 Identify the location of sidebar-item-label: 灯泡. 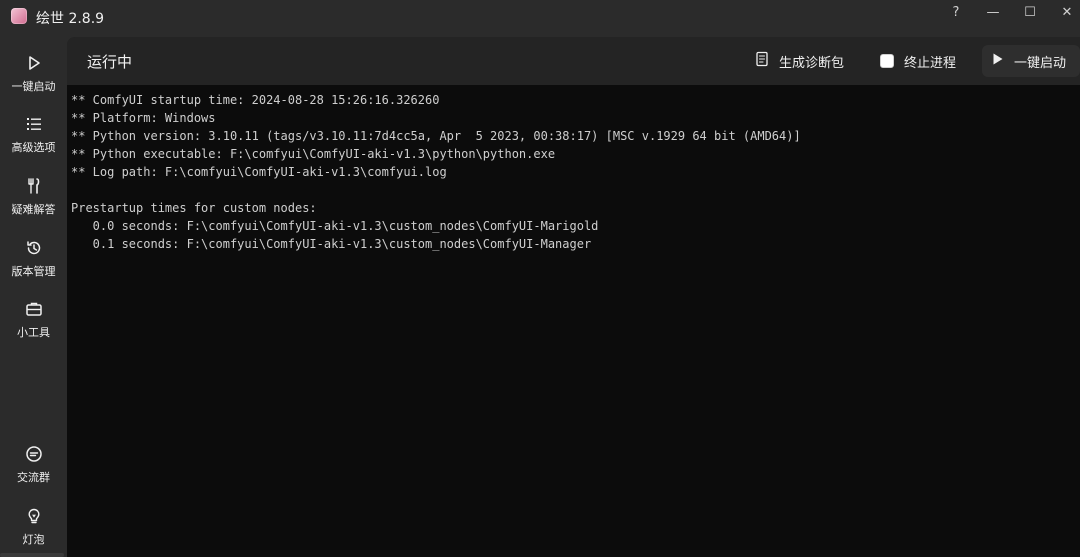
(33, 539).